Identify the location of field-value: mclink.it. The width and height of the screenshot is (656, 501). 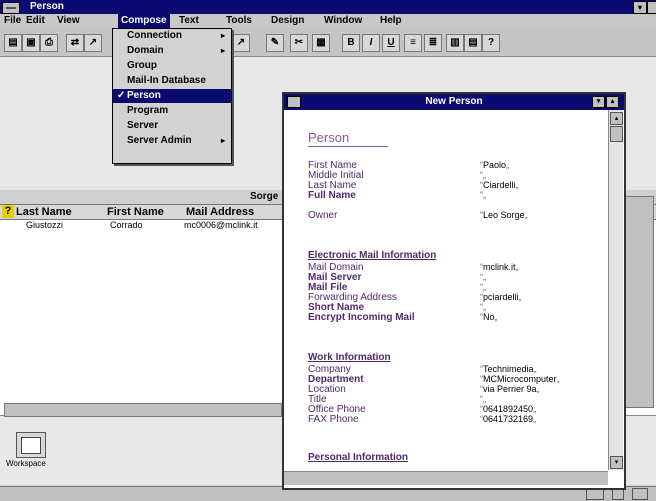
(499, 267).